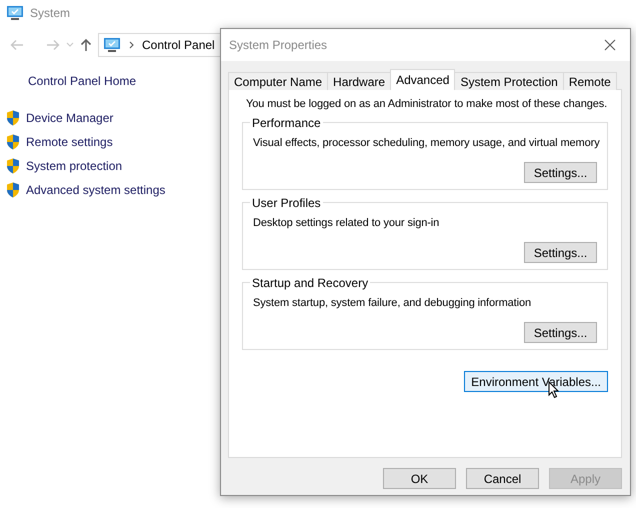 The width and height of the screenshot is (636, 508). Describe the element at coordinates (50, 13) in the screenshot. I see `window-title: System` at that location.